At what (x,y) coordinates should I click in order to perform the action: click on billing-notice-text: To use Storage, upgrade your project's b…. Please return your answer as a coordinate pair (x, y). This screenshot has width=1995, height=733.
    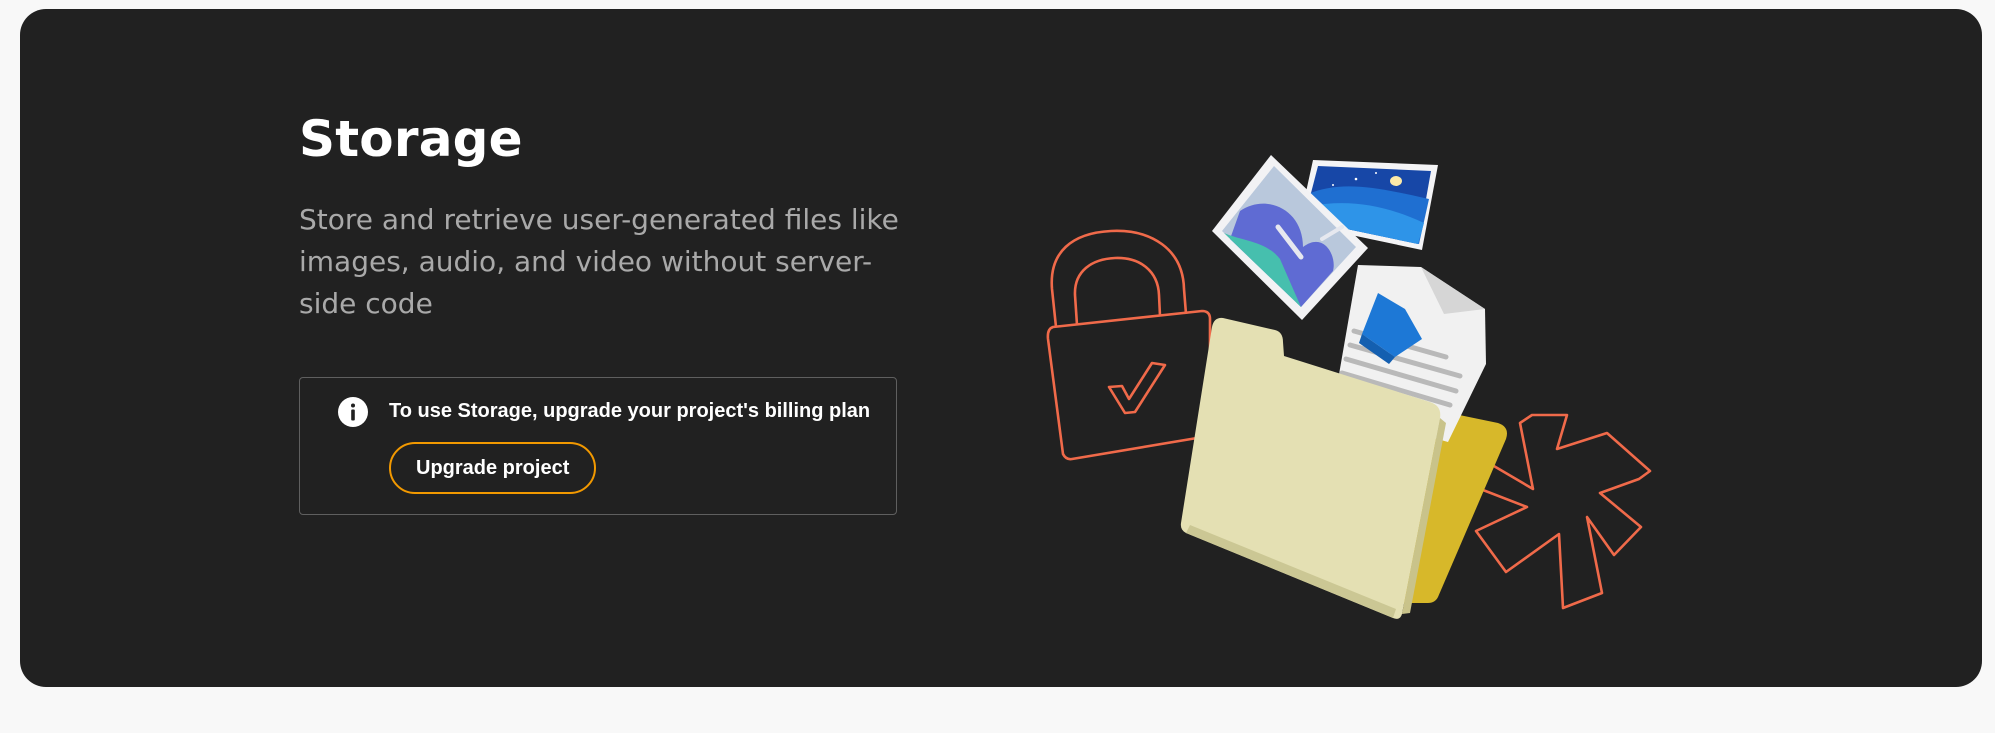
    Looking at the image, I should click on (630, 411).